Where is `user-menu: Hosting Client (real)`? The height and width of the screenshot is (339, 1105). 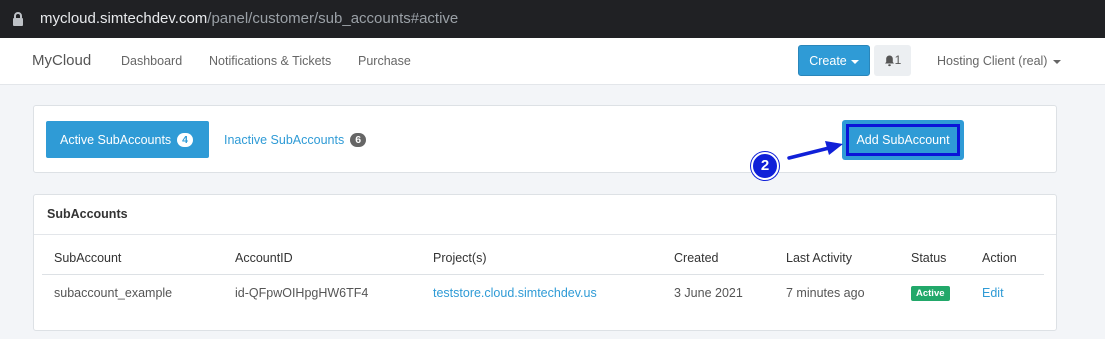
user-menu: Hosting Client (real) is located at coordinates (999, 61).